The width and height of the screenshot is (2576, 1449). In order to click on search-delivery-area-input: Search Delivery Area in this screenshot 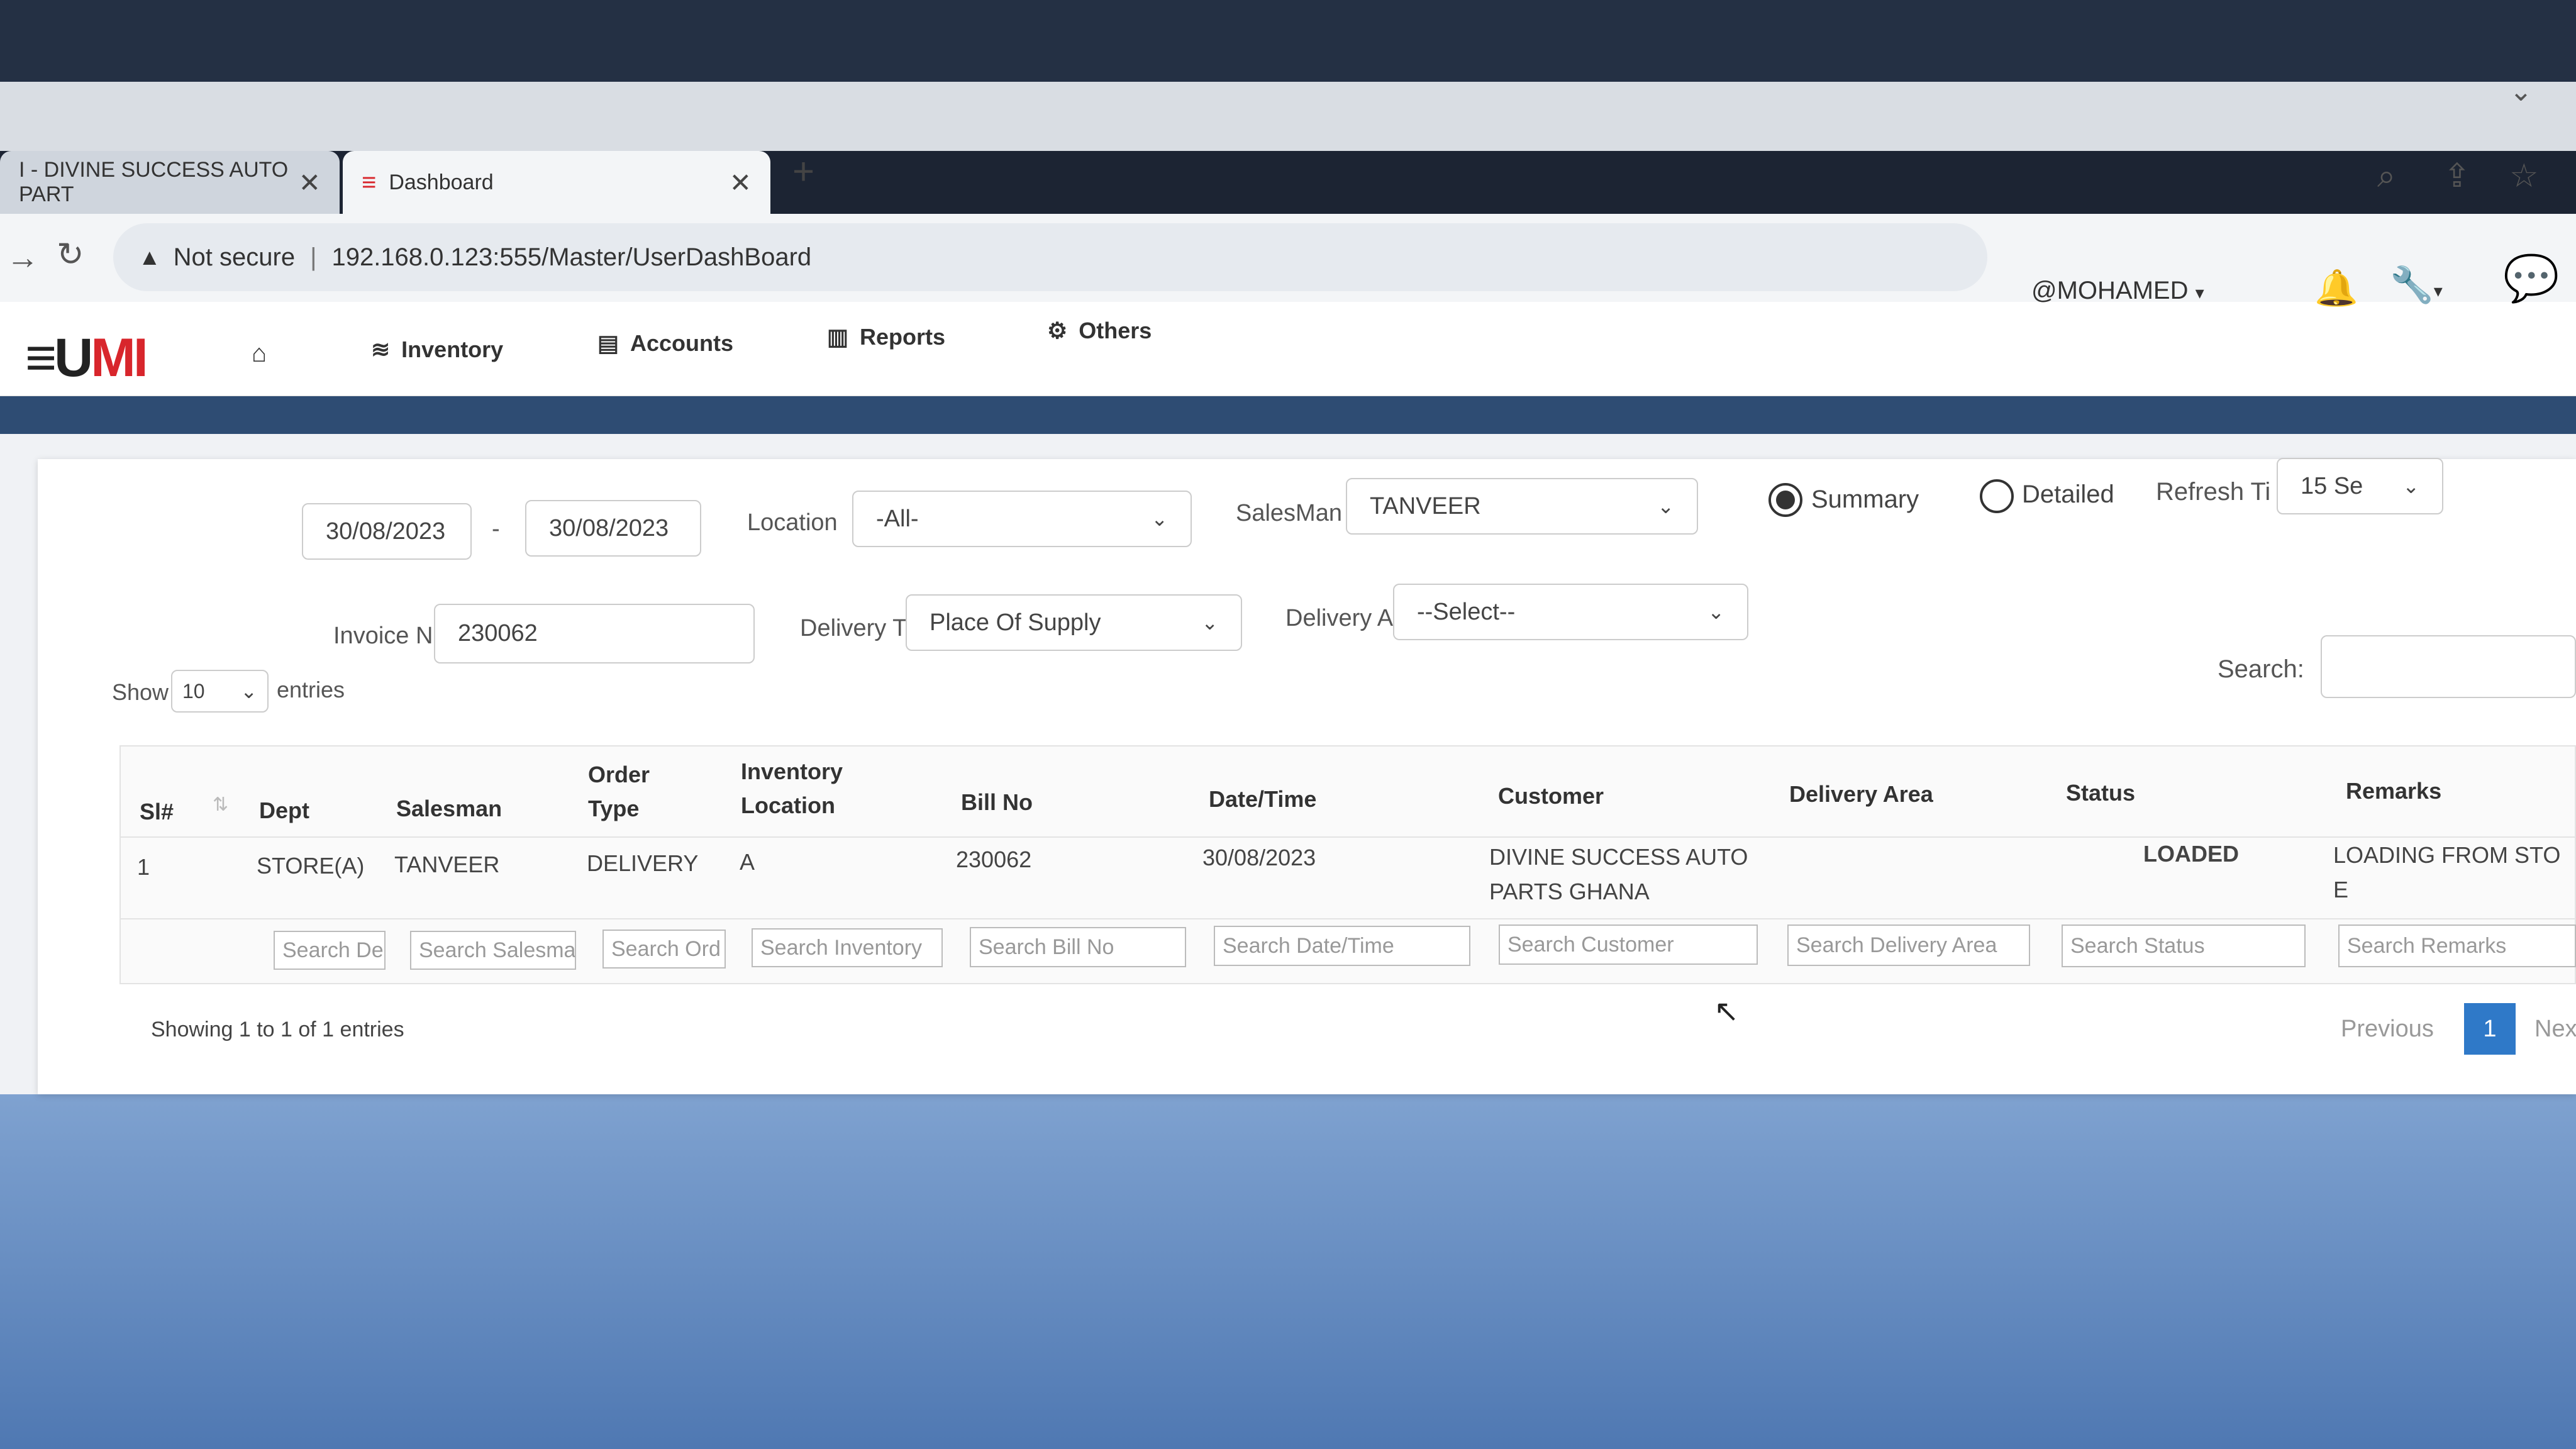, I will do `click(1908, 945)`.